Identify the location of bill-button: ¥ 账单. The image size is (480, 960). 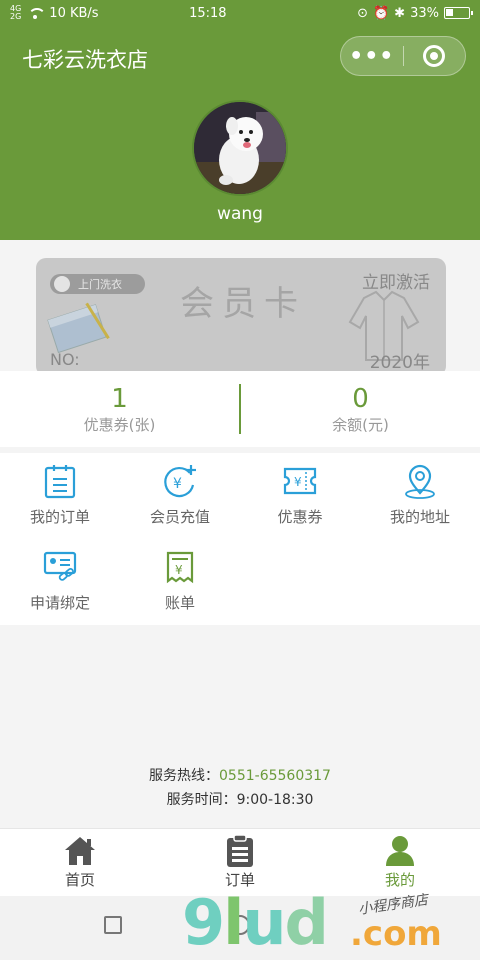
(180, 581).